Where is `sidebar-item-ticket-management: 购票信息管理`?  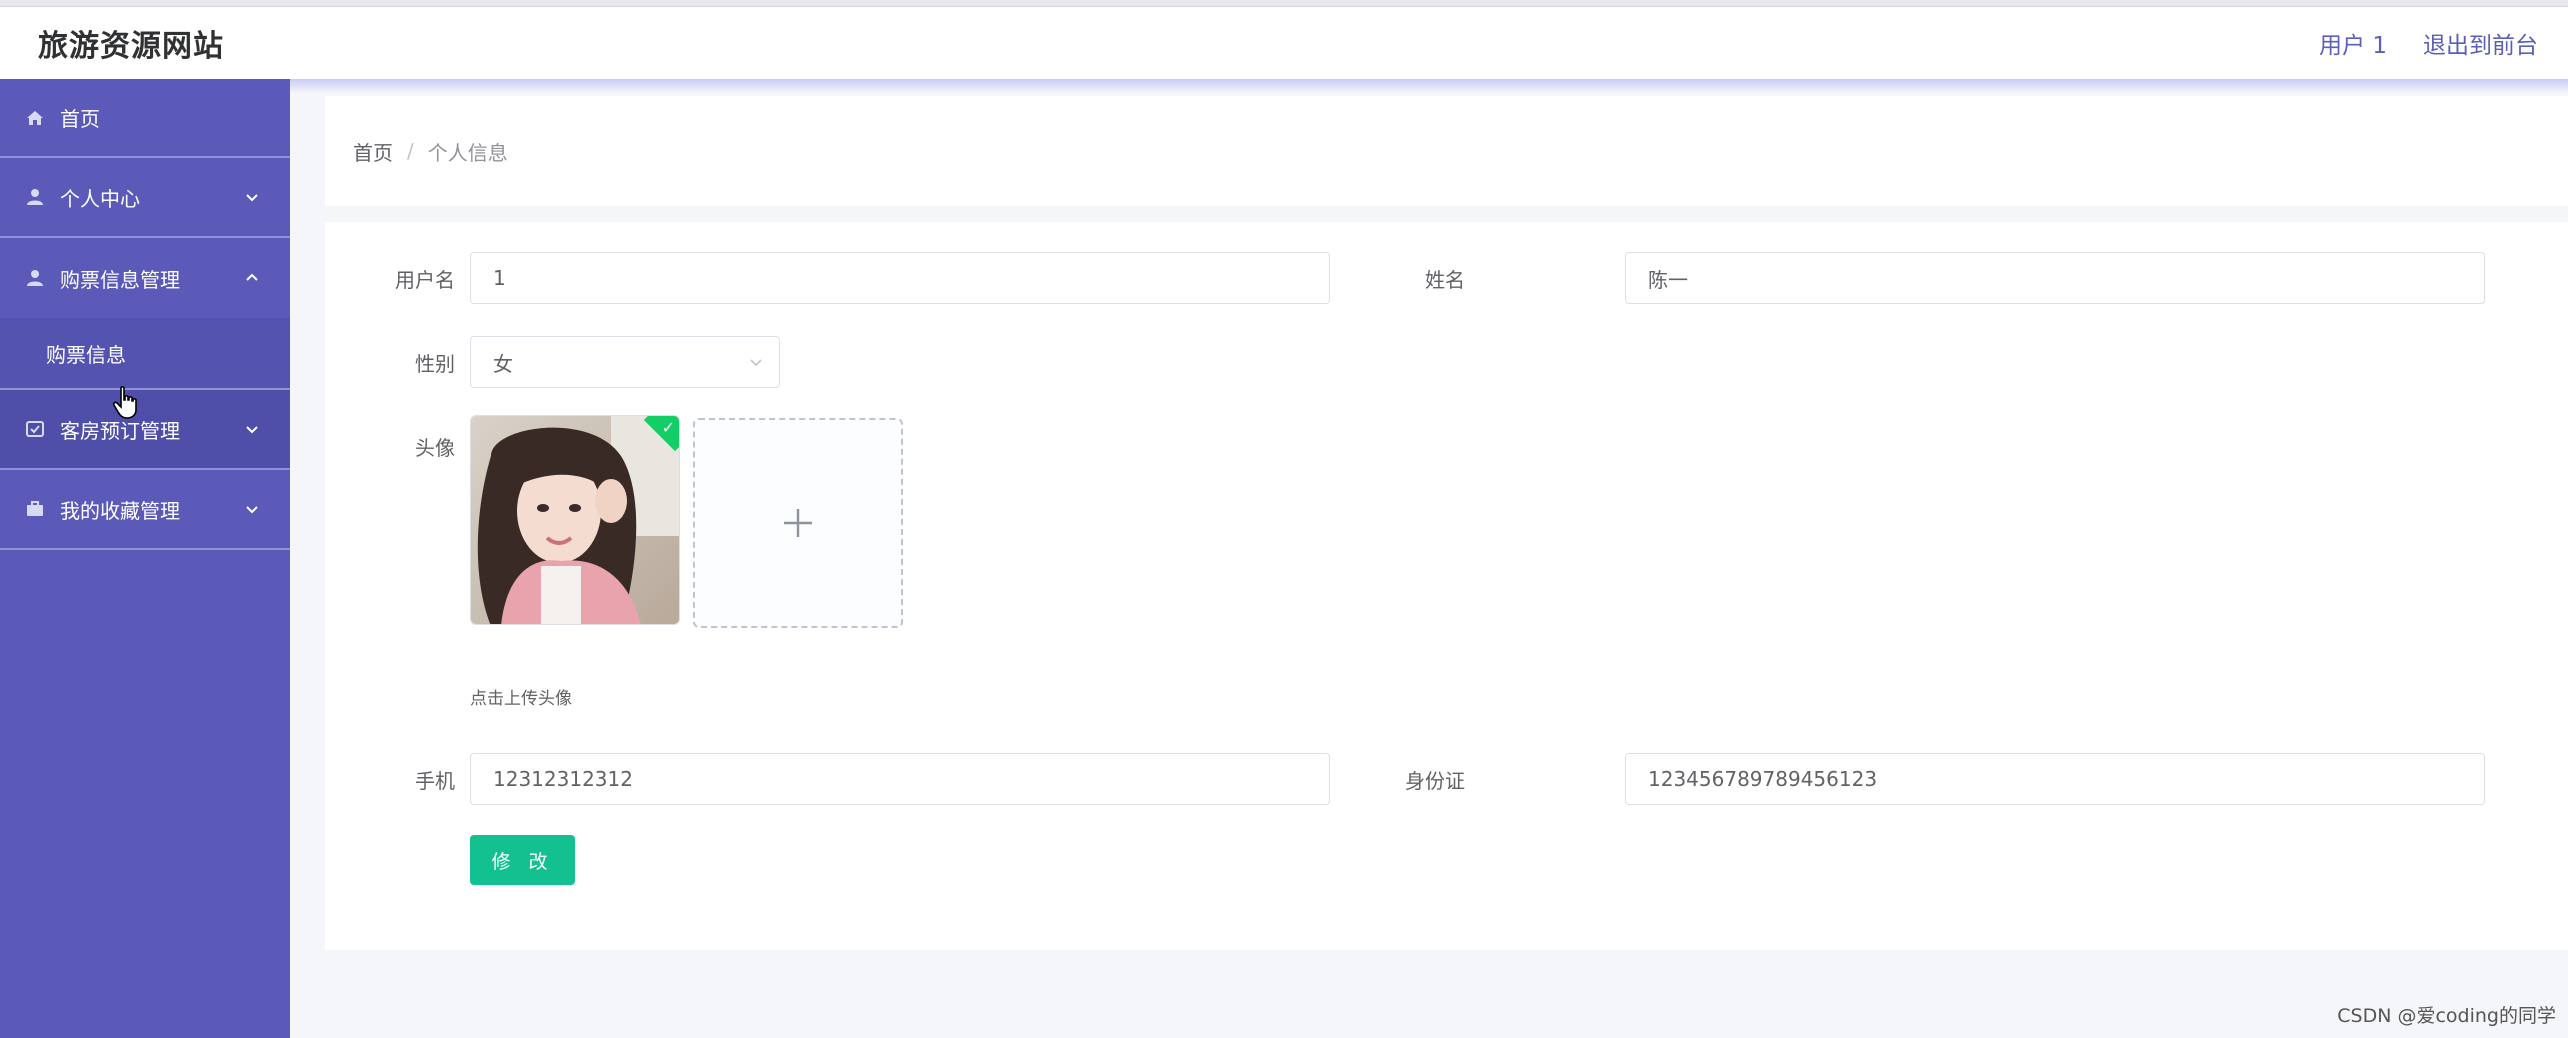 sidebar-item-ticket-management: 购票信息管理 is located at coordinates (145, 278).